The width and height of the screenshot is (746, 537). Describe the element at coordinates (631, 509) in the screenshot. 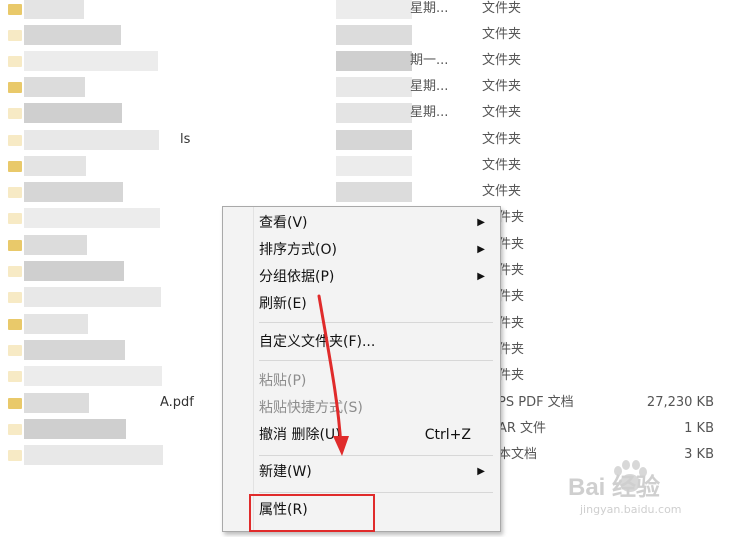

I see `watermark-subtext: jingyan.baidu.com` at that location.